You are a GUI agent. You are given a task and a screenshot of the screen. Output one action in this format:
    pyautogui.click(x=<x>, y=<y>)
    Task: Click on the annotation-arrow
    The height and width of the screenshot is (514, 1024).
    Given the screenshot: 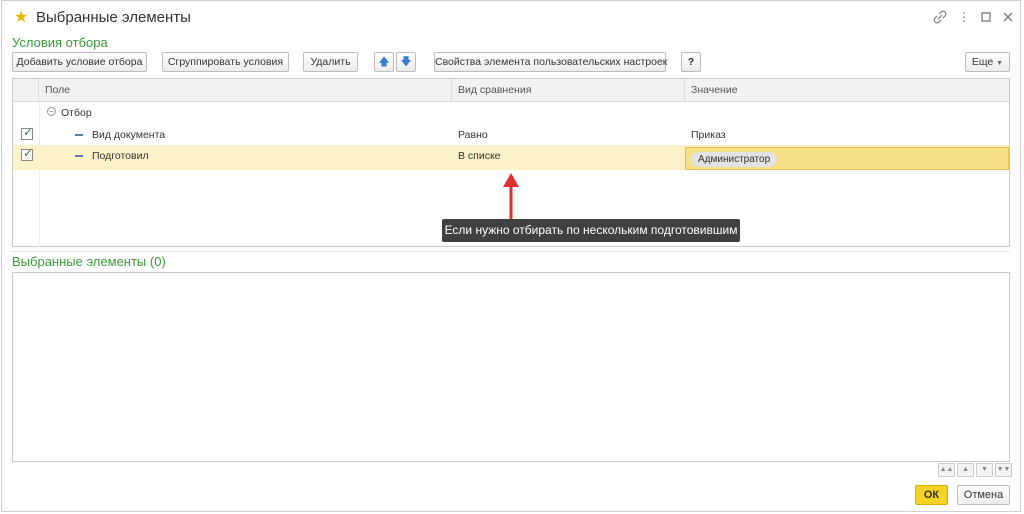 What is the action you would take?
    pyautogui.click(x=511, y=197)
    